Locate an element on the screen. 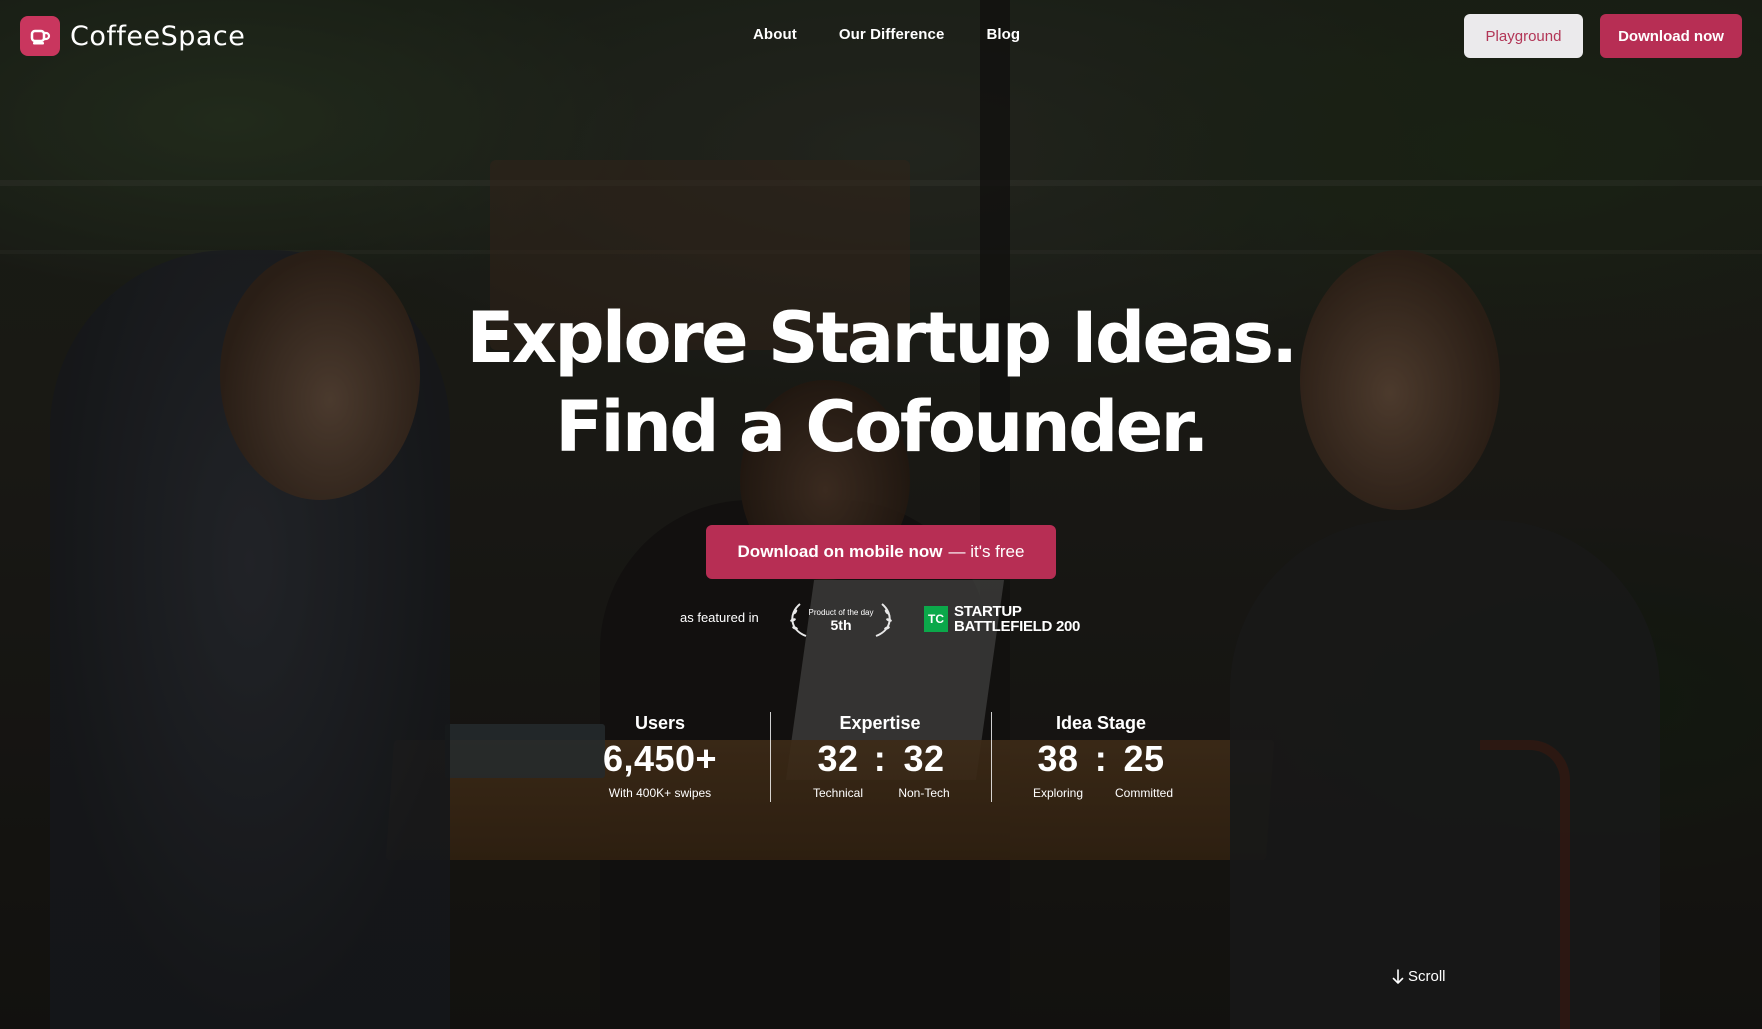 Image resolution: width=1762 pixels, height=1029 pixels. idea-stage-committed-value: 25 is located at coordinates (1144, 758).